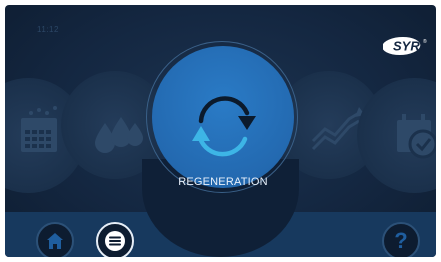 The image size is (441, 262). I want to click on menu-item-calendar-check, so click(396, 135).